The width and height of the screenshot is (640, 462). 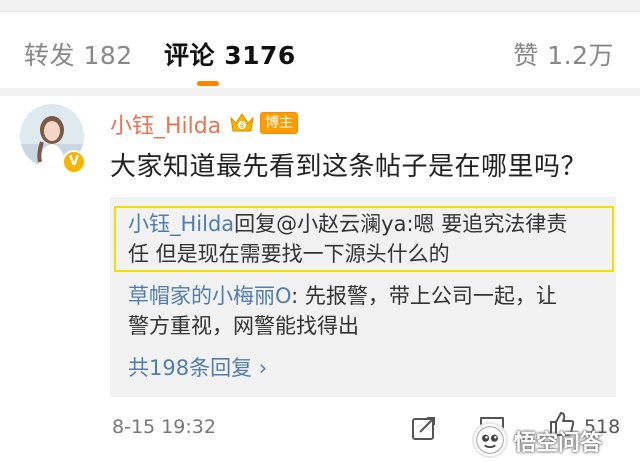 I want to click on reply-2-line-1: 草帽家的小梅丽O: 先报警，带上公司一起，让, so click(x=342, y=296).